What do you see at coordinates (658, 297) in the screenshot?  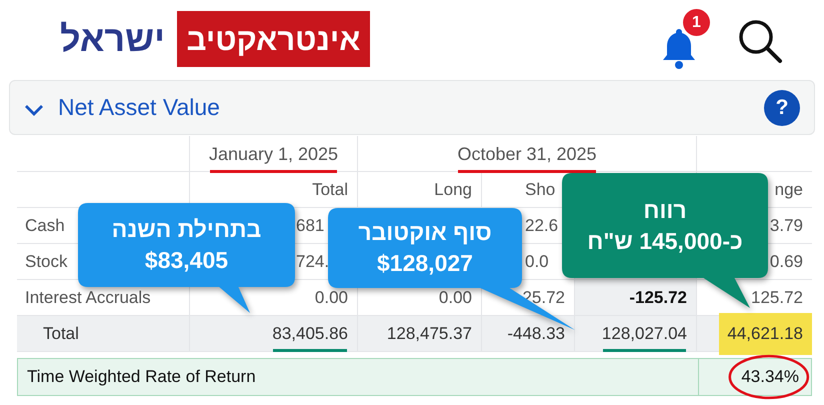 I see `table-cell-text: -125.72` at bounding box center [658, 297].